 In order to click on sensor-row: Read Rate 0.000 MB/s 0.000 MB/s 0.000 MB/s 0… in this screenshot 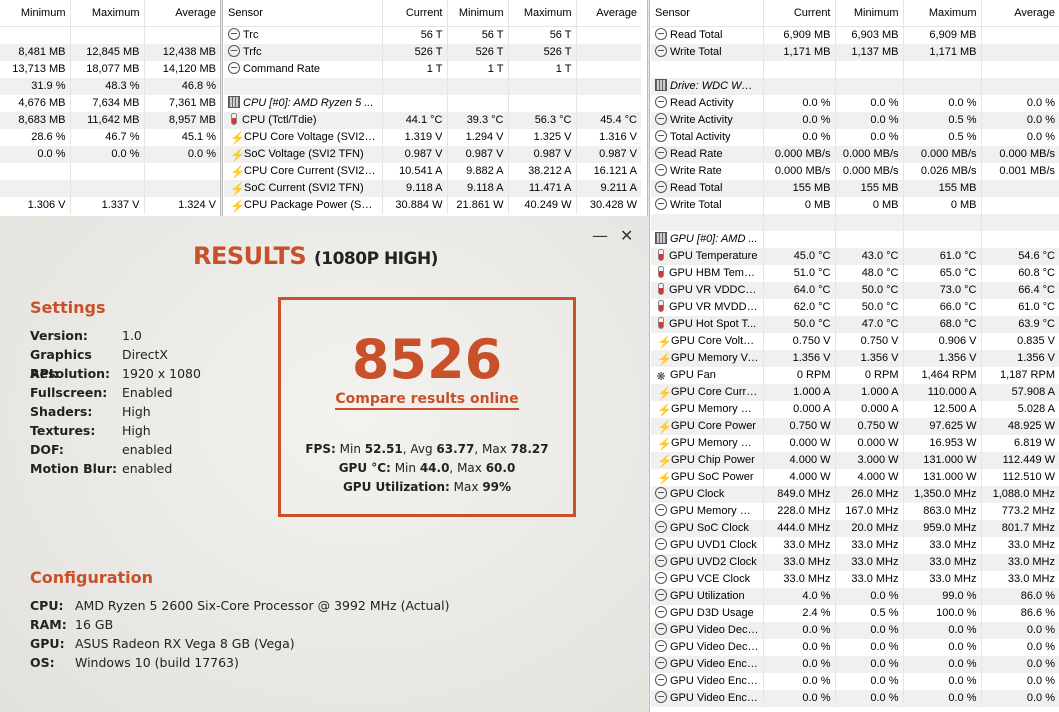, I will do `click(855, 154)`.